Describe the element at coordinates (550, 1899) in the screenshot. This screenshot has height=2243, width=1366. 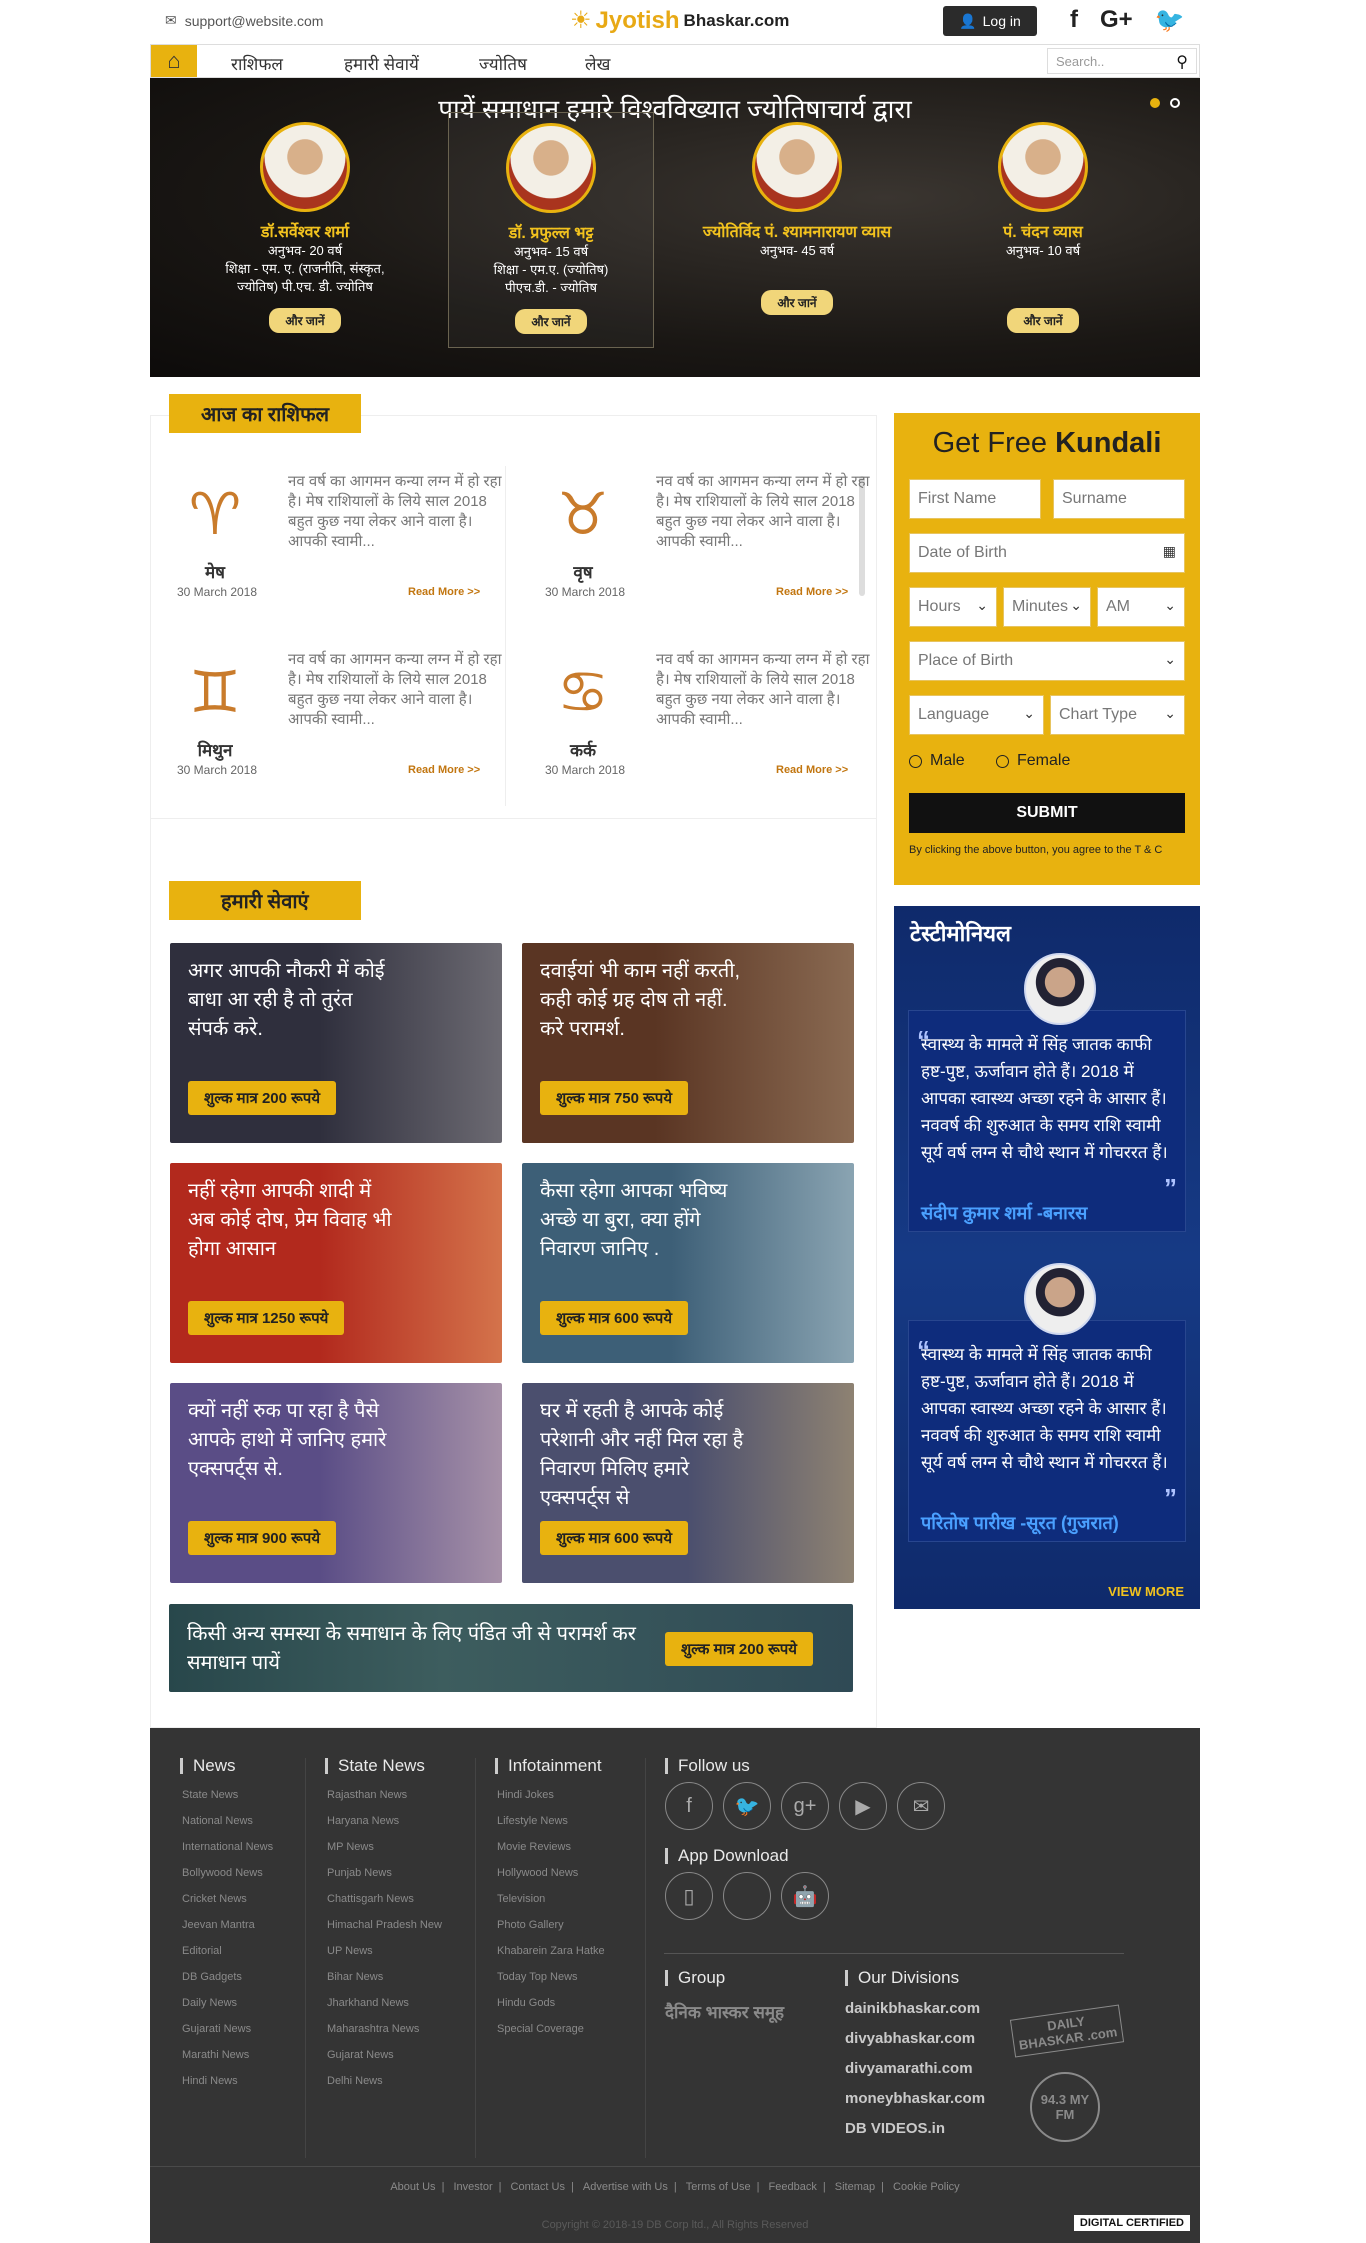
I see `footer-link: Television` at that location.